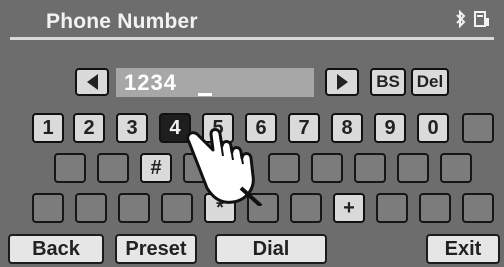  Describe the element at coordinates (482, 21) in the screenshot. I see `phone-book-icon` at that location.